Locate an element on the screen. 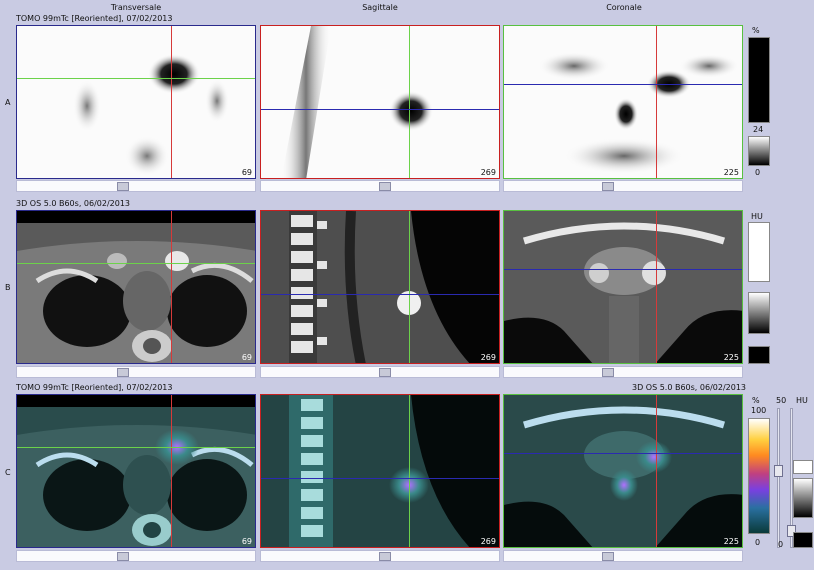 The image size is (814, 570). fusion-sagittale-image is located at coordinates (380, 471).